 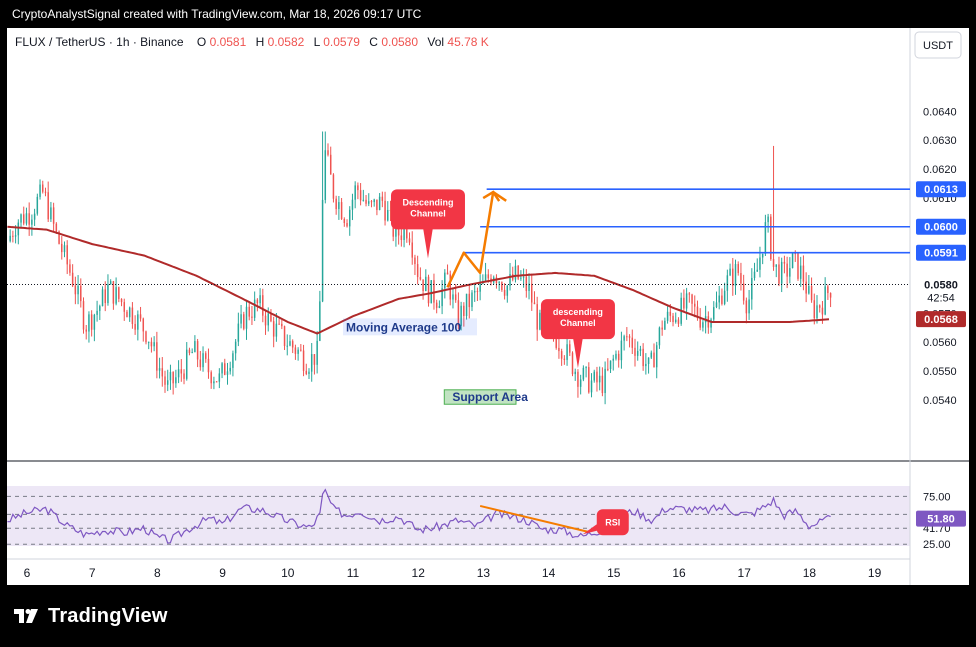 I want to click on callout-text: Channel, so click(x=428, y=213).